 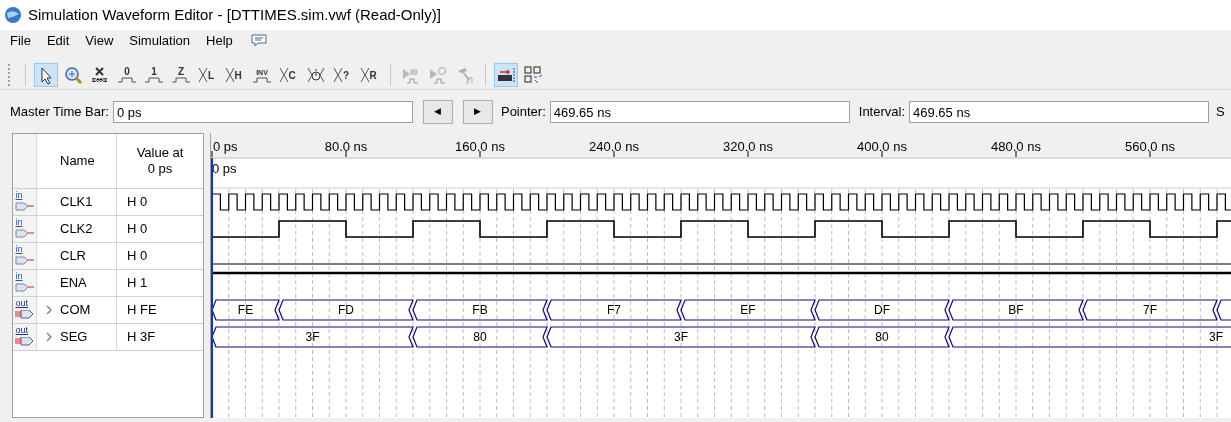 I want to click on tool-button: H, so click(x=235, y=74).